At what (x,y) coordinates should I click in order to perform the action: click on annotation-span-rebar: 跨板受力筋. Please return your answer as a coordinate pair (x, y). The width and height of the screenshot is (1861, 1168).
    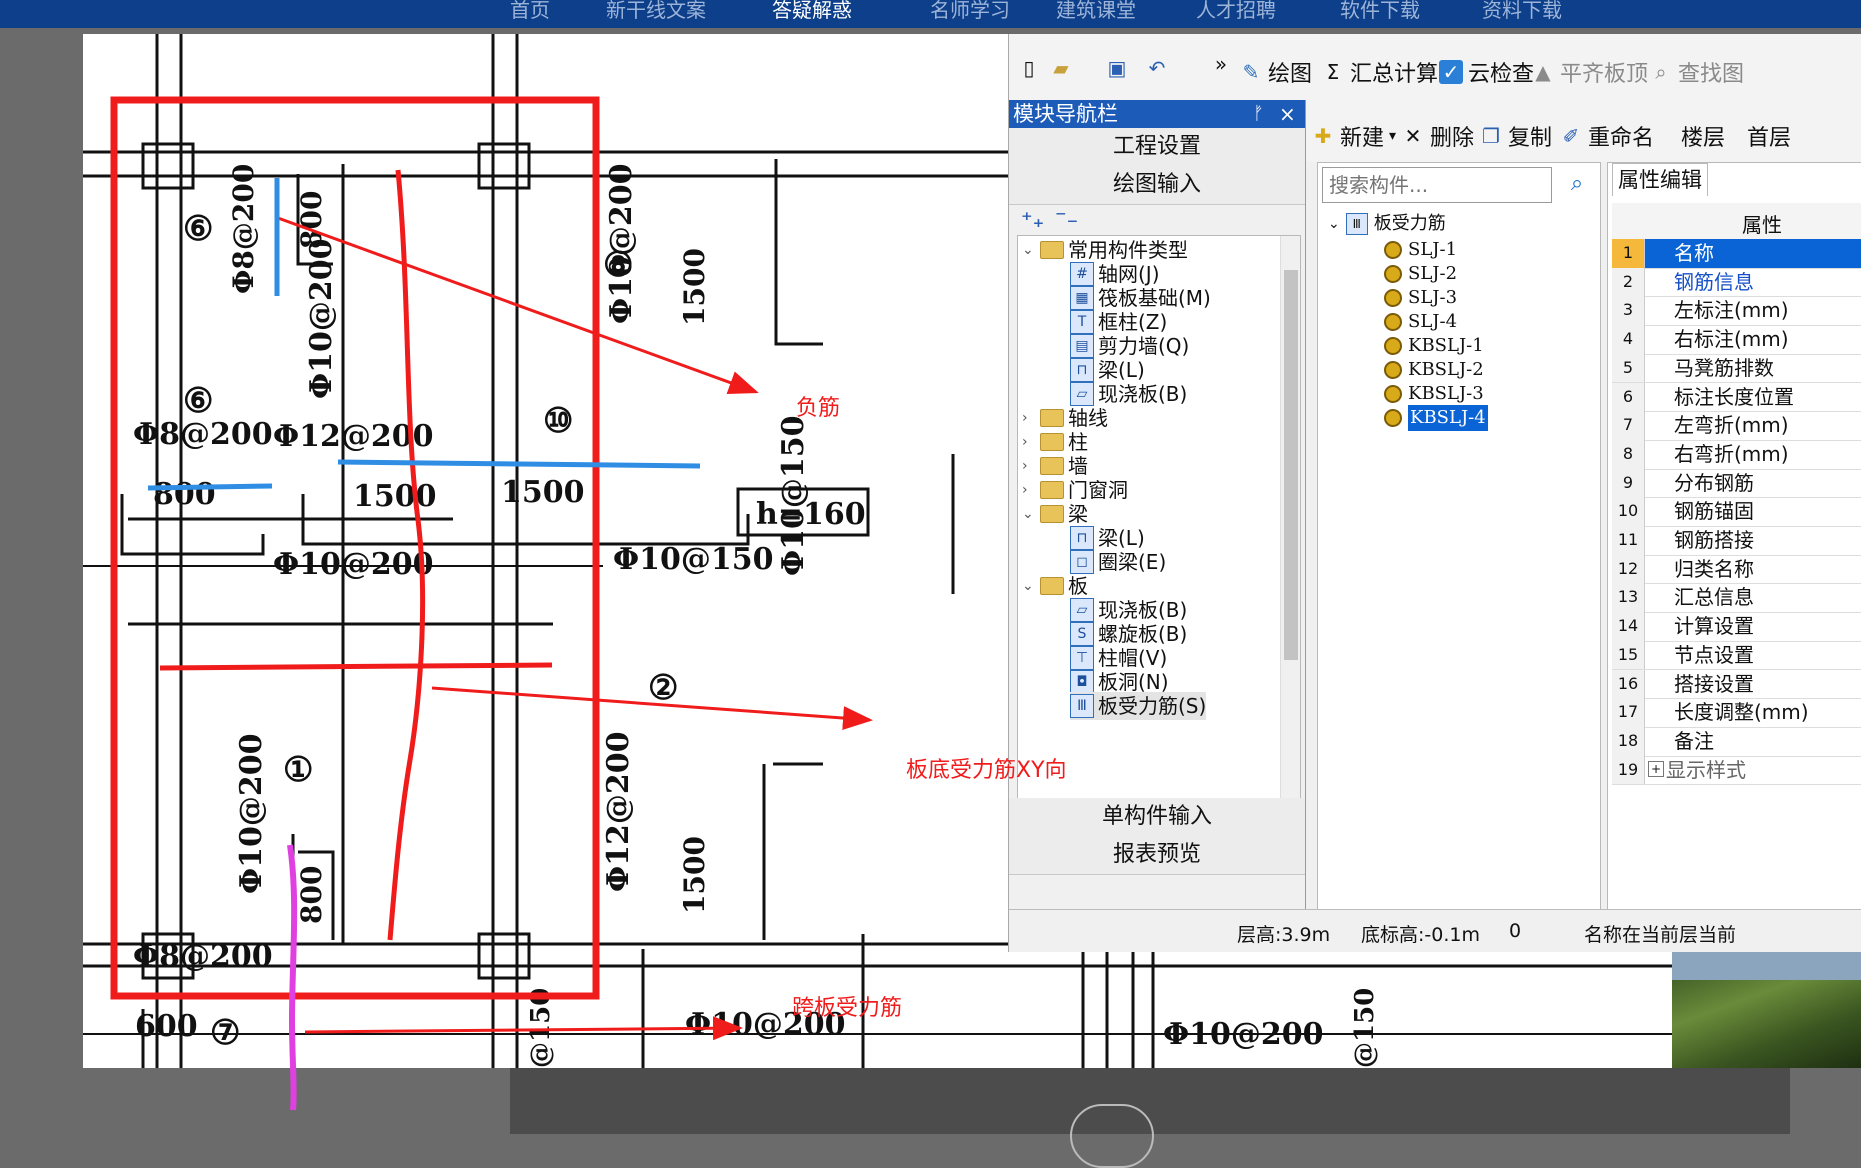
    Looking at the image, I should click on (847, 1008).